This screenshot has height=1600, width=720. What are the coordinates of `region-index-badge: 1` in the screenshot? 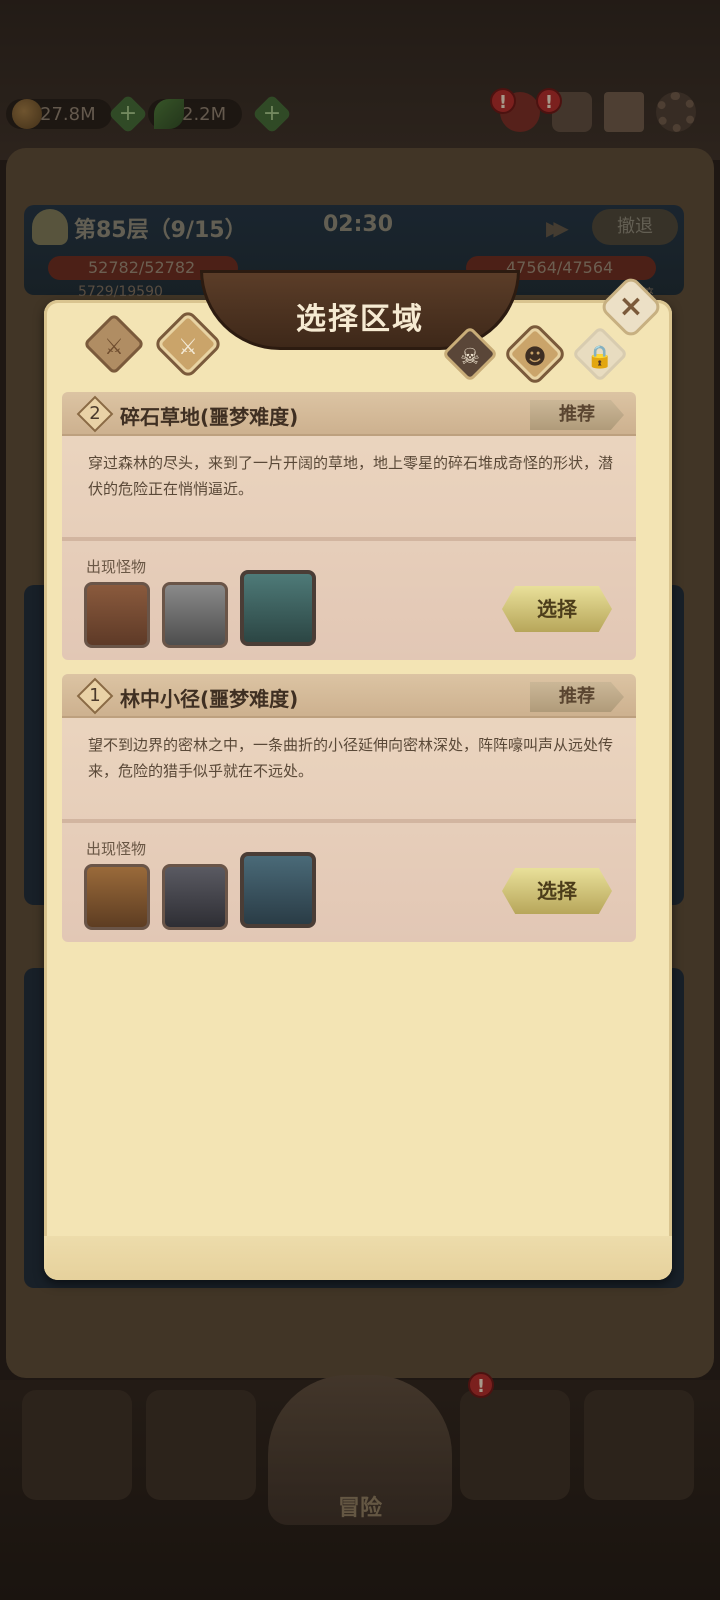 It's located at (95, 696).